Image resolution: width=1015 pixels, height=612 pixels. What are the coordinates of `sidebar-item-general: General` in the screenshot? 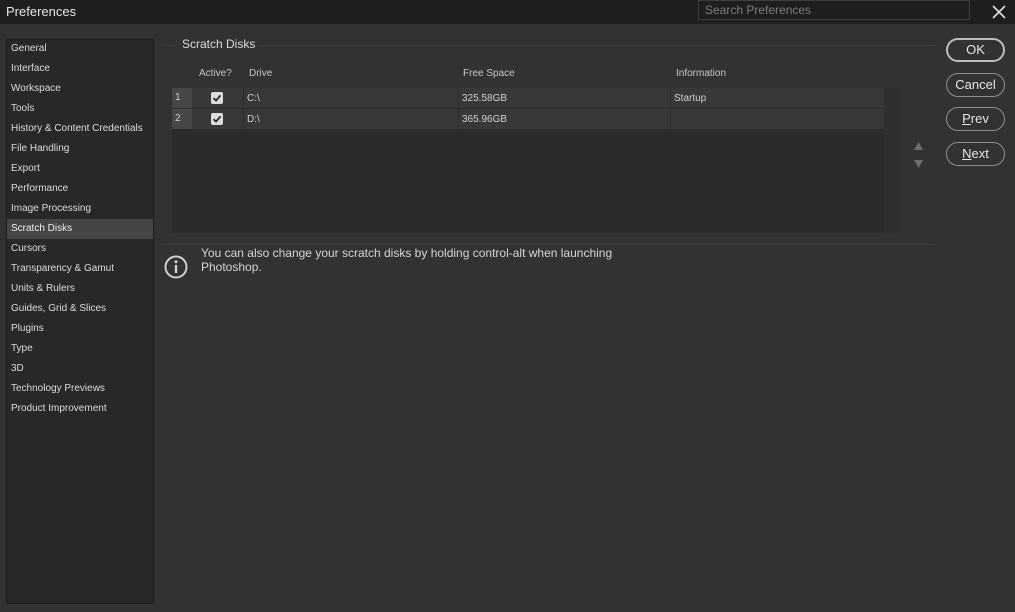 It's located at (80, 49).